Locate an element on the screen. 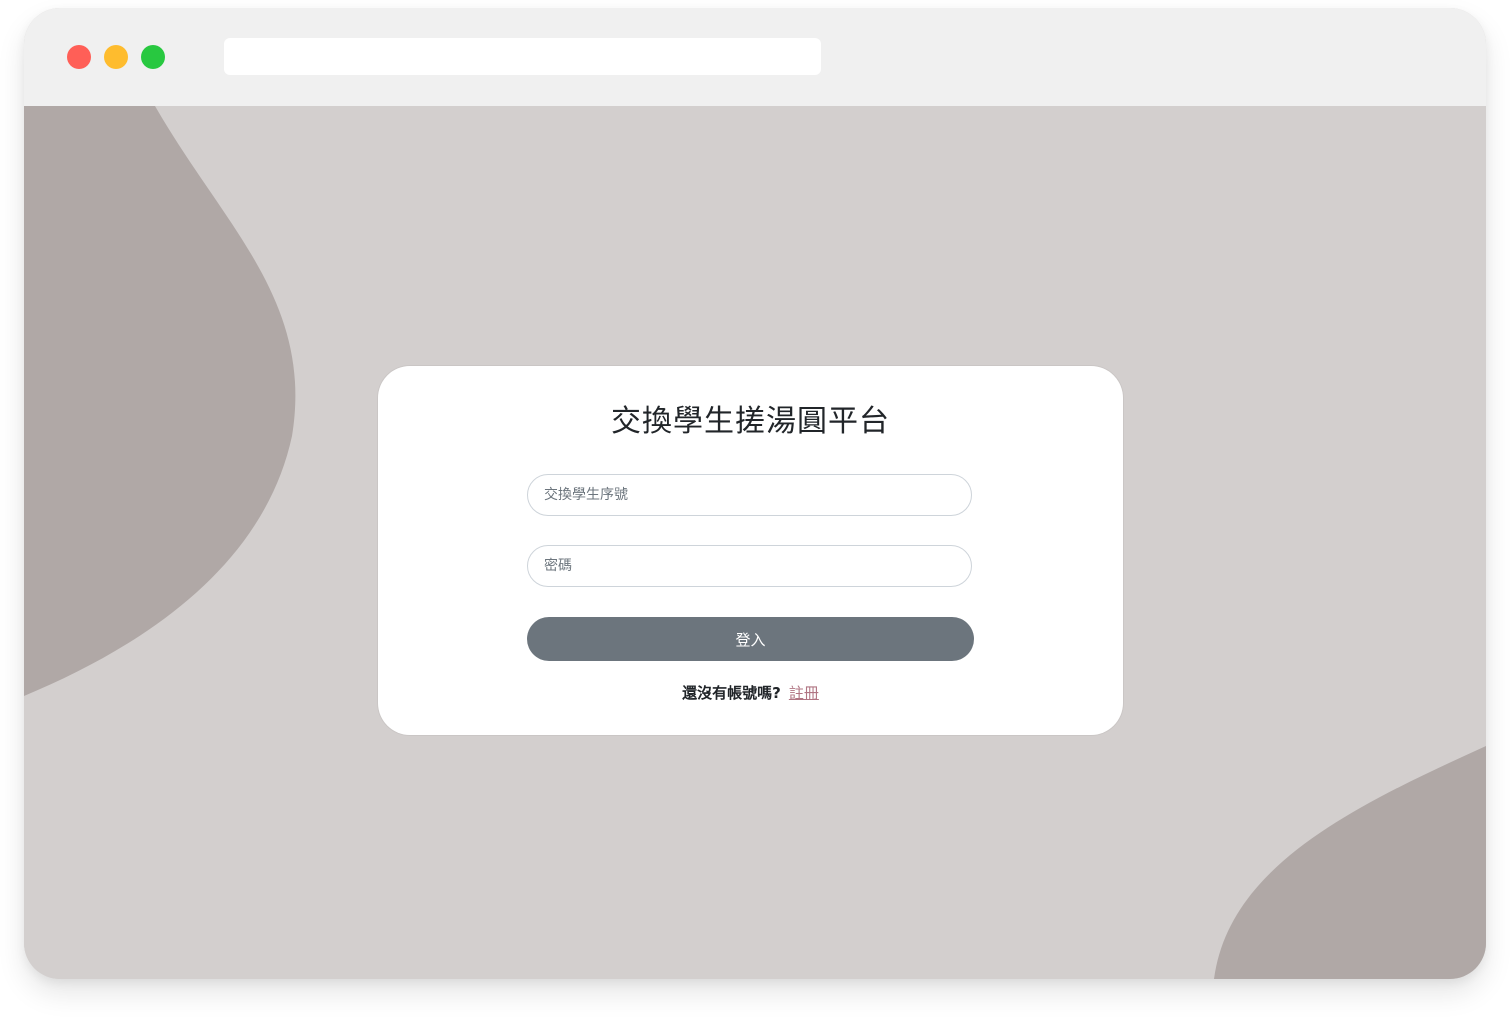 This screenshot has width=1510, height=1019. signup-prompt: 還沒有帳號嗎? 註冊 is located at coordinates (750, 692).